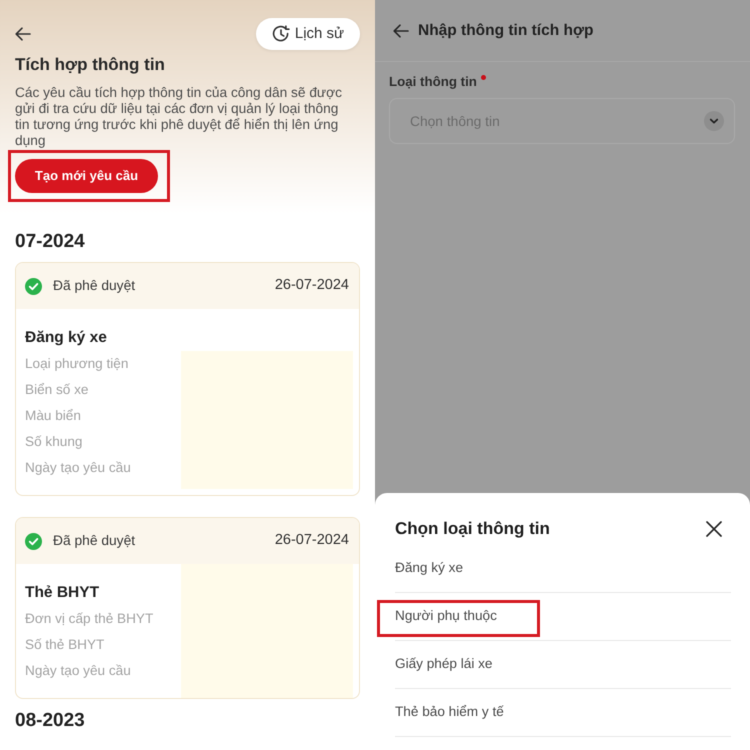  Describe the element at coordinates (563, 569) in the screenshot. I see `option-item: Đăng ký xe` at that location.